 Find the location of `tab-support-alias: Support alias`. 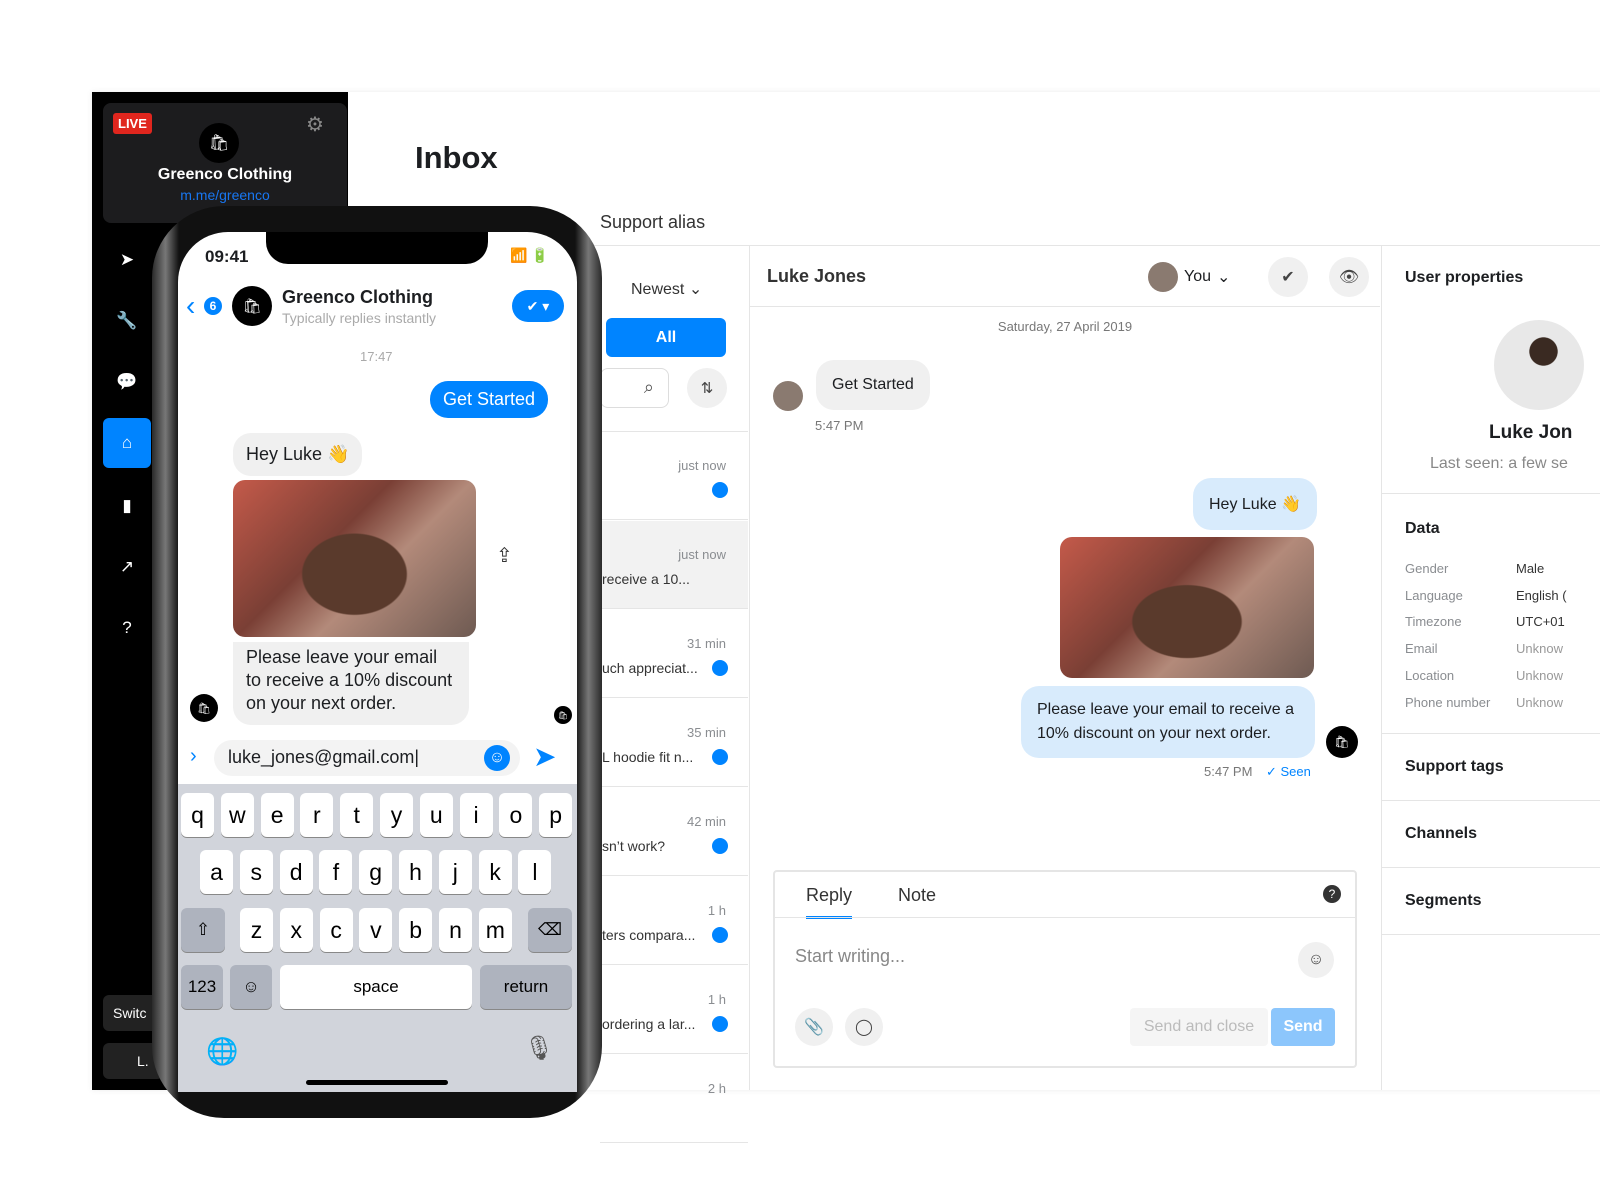

tab-support-alias: Support alias is located at coordinates (652, 222).